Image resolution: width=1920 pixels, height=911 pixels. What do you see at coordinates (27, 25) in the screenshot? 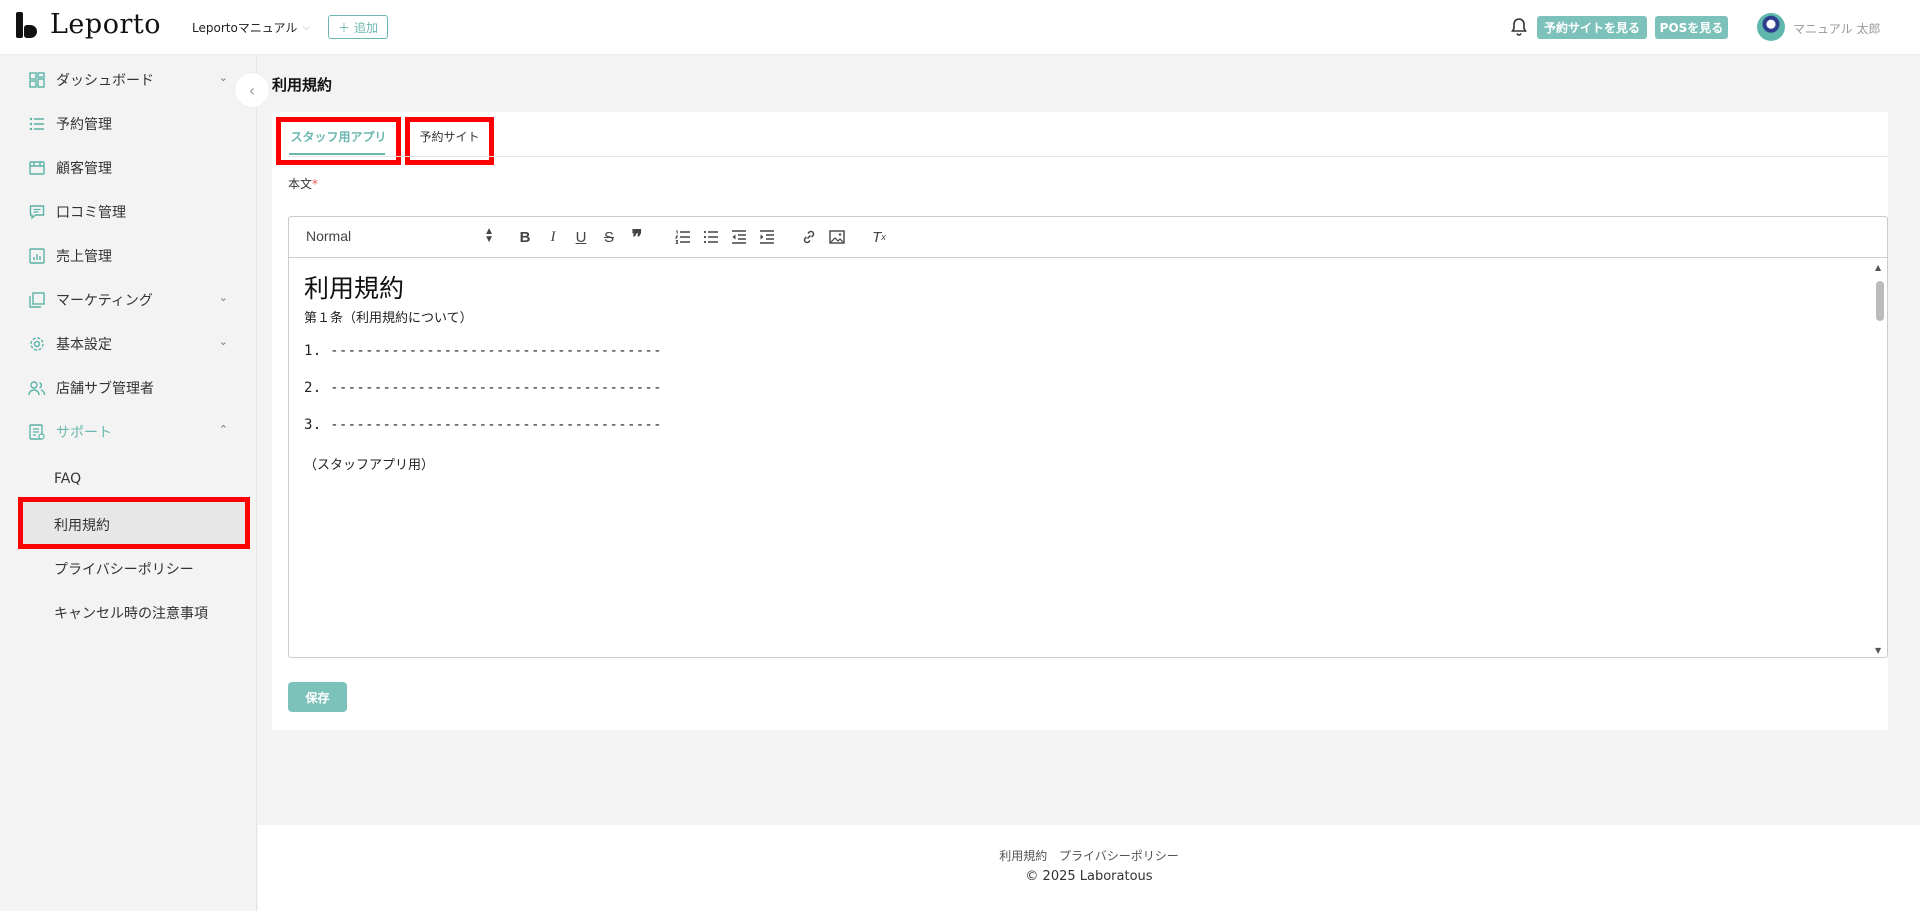
I see `logo-mark-icon` at bounding box center [27, 25].